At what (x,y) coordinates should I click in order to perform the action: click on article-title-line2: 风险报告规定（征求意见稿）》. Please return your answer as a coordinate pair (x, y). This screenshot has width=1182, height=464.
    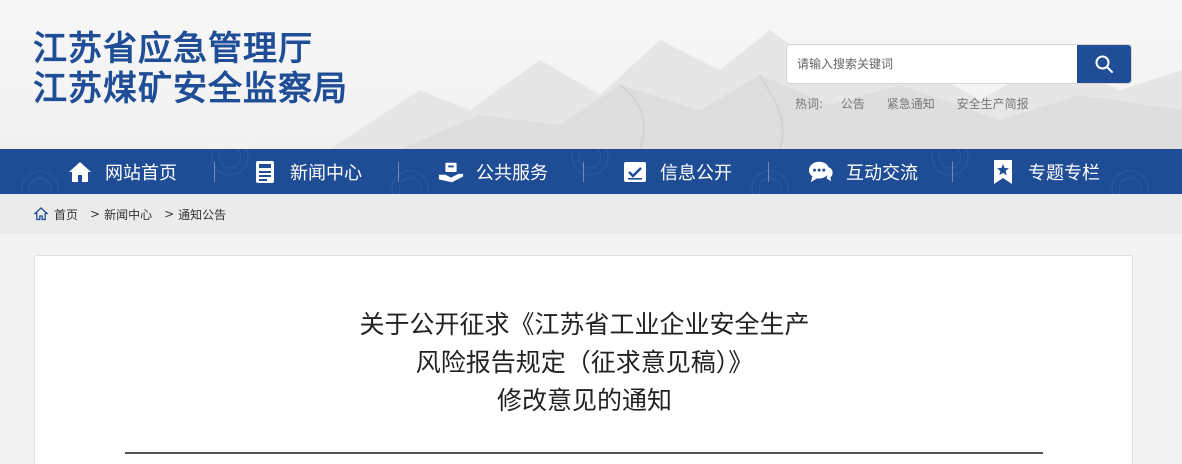
    Looking at the image, I should click on (584, 362).